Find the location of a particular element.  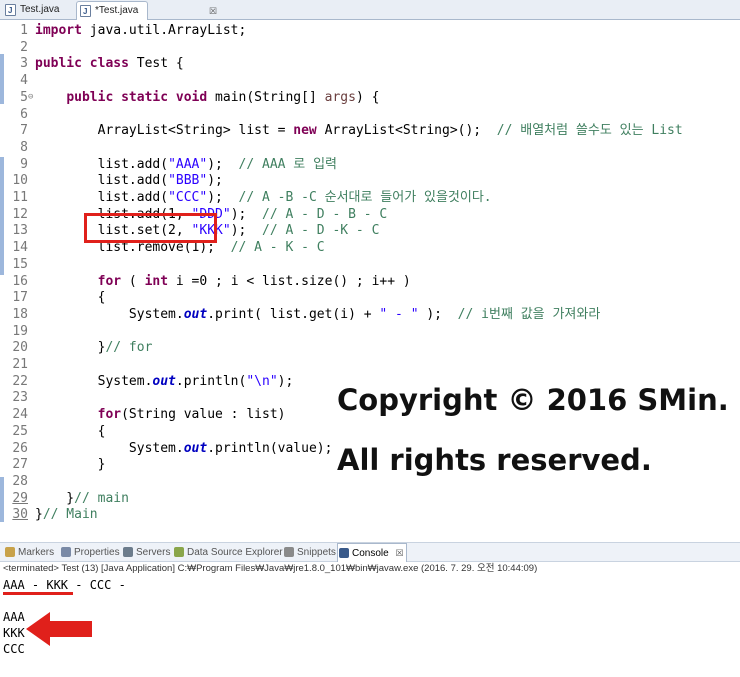

line-number: 2 is located at coordinates (24, 47).